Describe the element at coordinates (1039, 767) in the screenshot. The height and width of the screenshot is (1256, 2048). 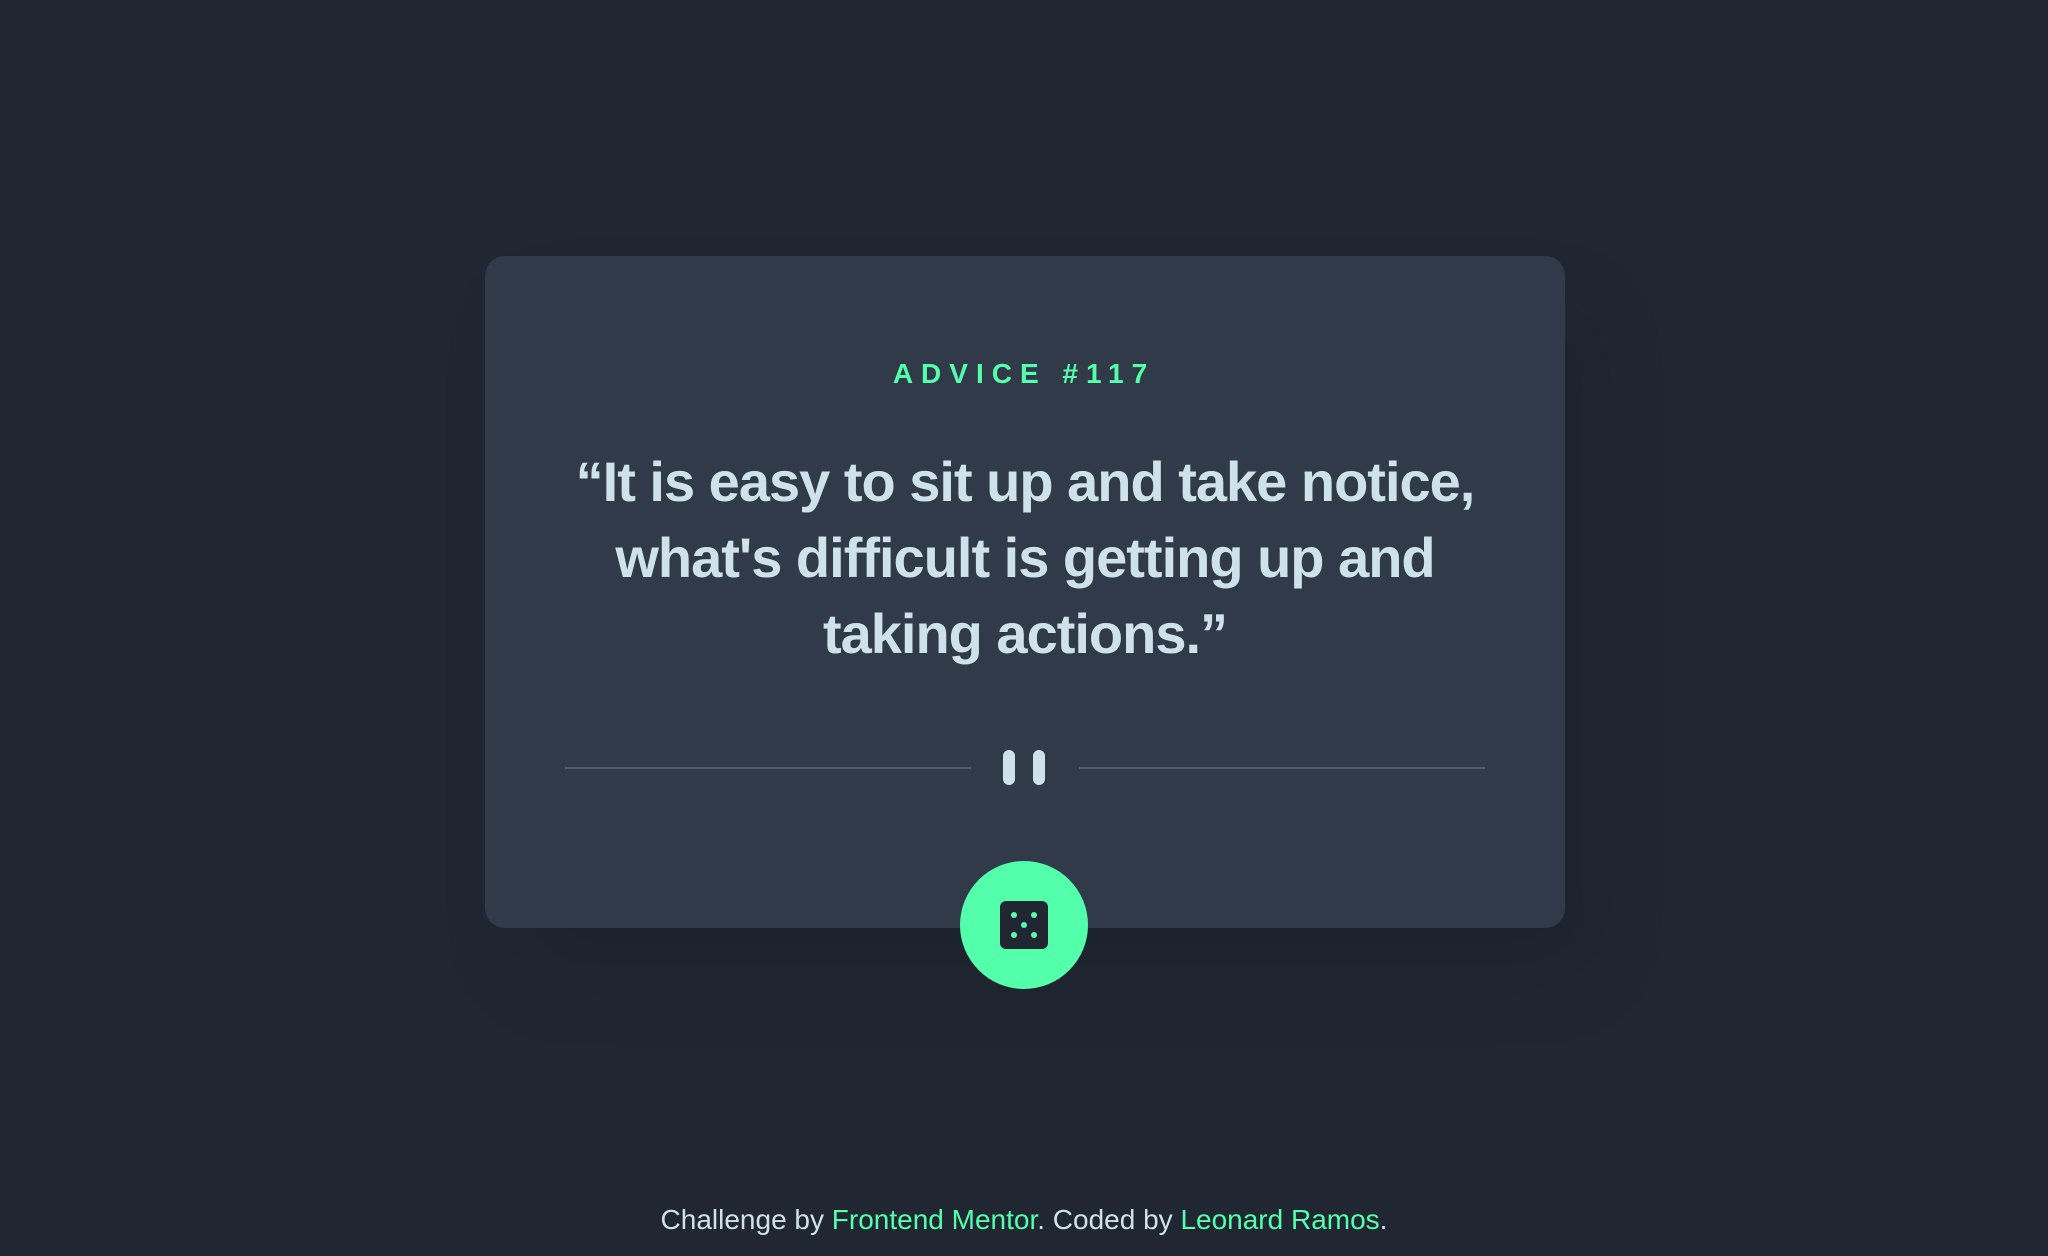
I see `pause-icon-right-bar` at that location.